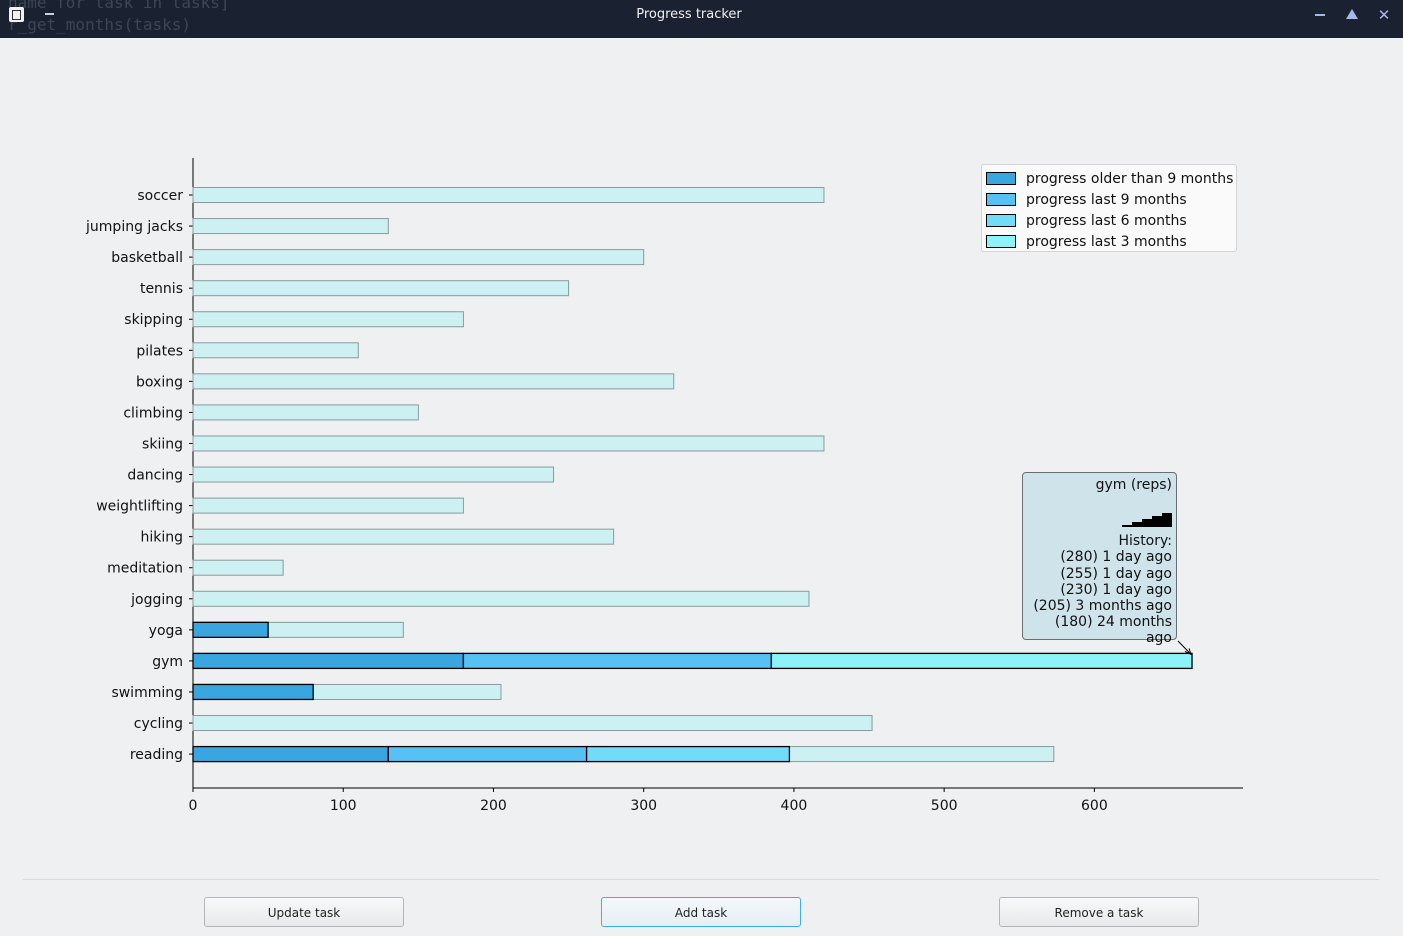 Image resolution: width=1403 pixels, height=936 pixels. What do you see at coordinates (1147, 512) in the screenshot?
I see `history-sparkline` at bounding box center [1147, 512].